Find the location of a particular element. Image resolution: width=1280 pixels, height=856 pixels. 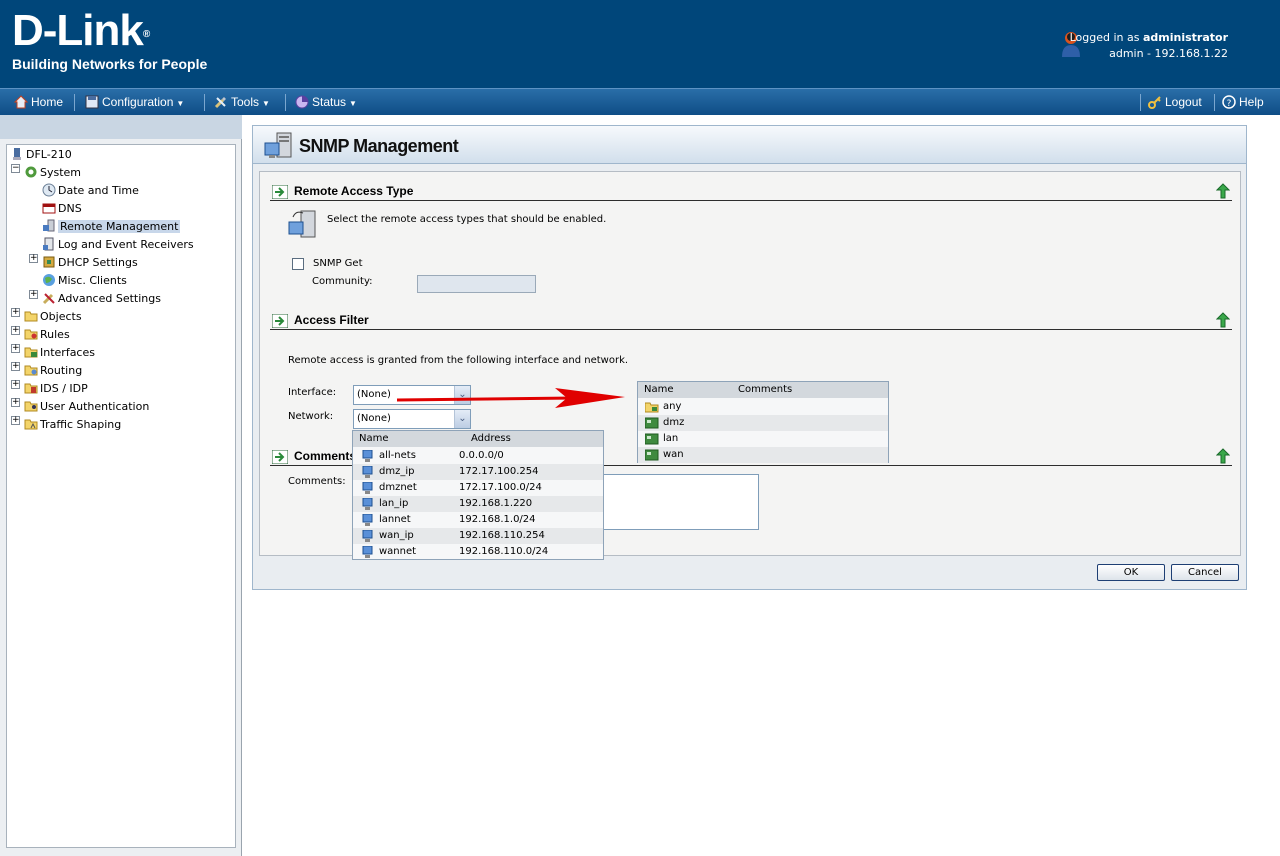

community-input is located at coordinates (476, 284).